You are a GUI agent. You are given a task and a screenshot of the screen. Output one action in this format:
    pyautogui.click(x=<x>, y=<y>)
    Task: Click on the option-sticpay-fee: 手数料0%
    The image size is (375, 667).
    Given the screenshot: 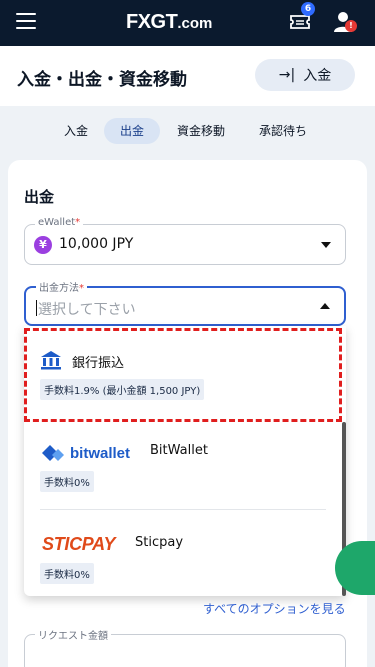 What is the action you would take?
    pyautogui.click(x=67, y=573)
    